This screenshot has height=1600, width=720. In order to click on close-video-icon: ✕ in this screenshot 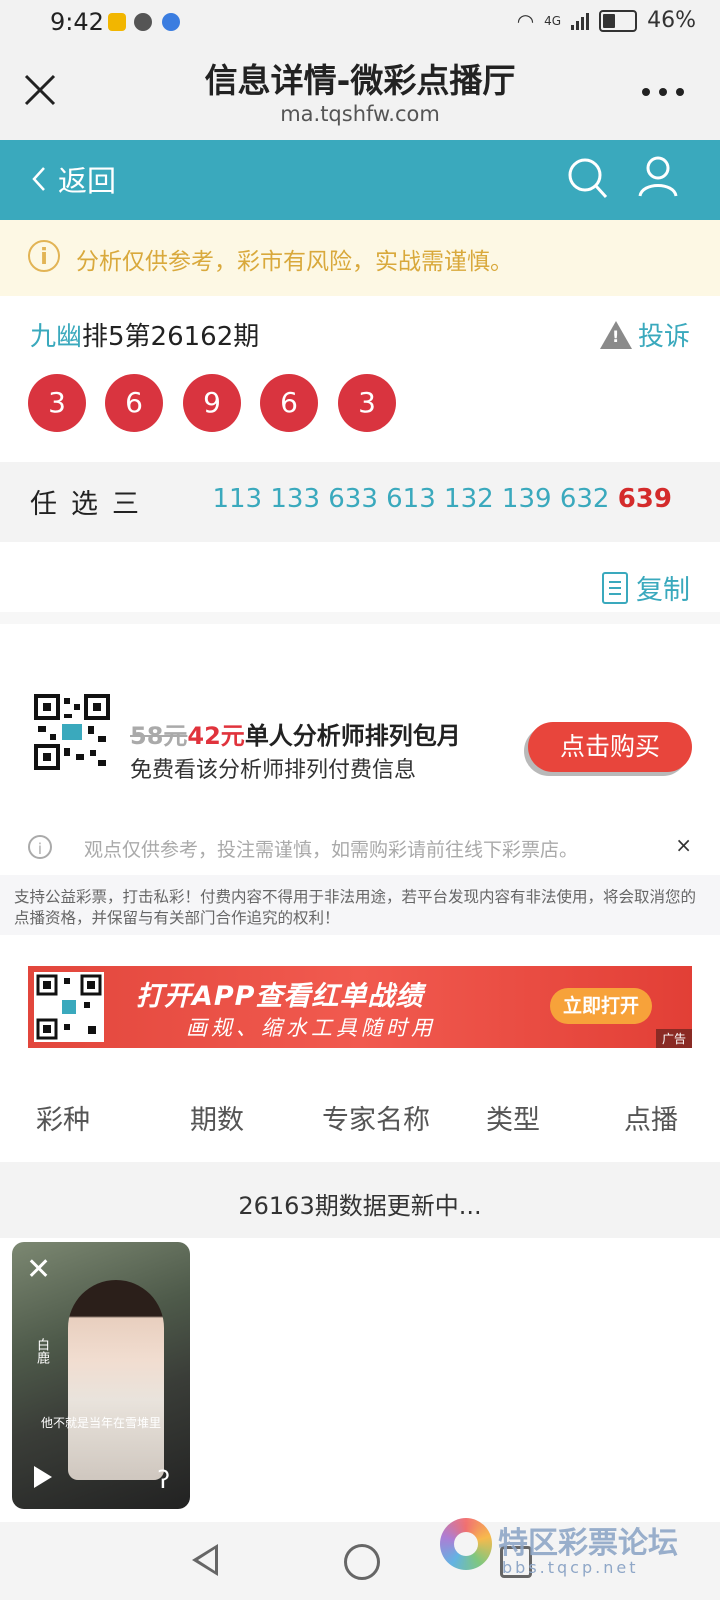, I will do `click(38, 1269)`.